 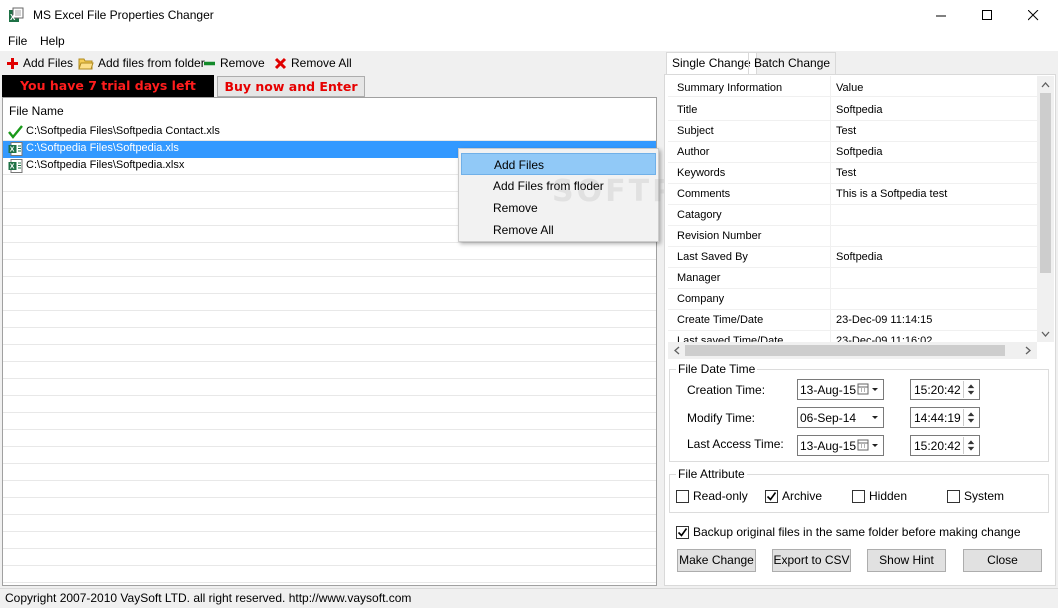 What do you see at coordinates (558, 186) in the screenshot?
I see `context-add-from-folder: Add Files from floder` at bounding box center [558, 186].